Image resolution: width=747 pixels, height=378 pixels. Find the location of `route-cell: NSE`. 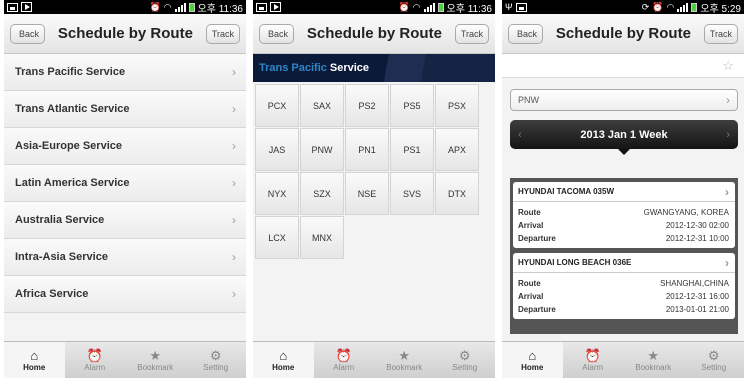

route-cell: NSE is located at coordinates (367, 193).